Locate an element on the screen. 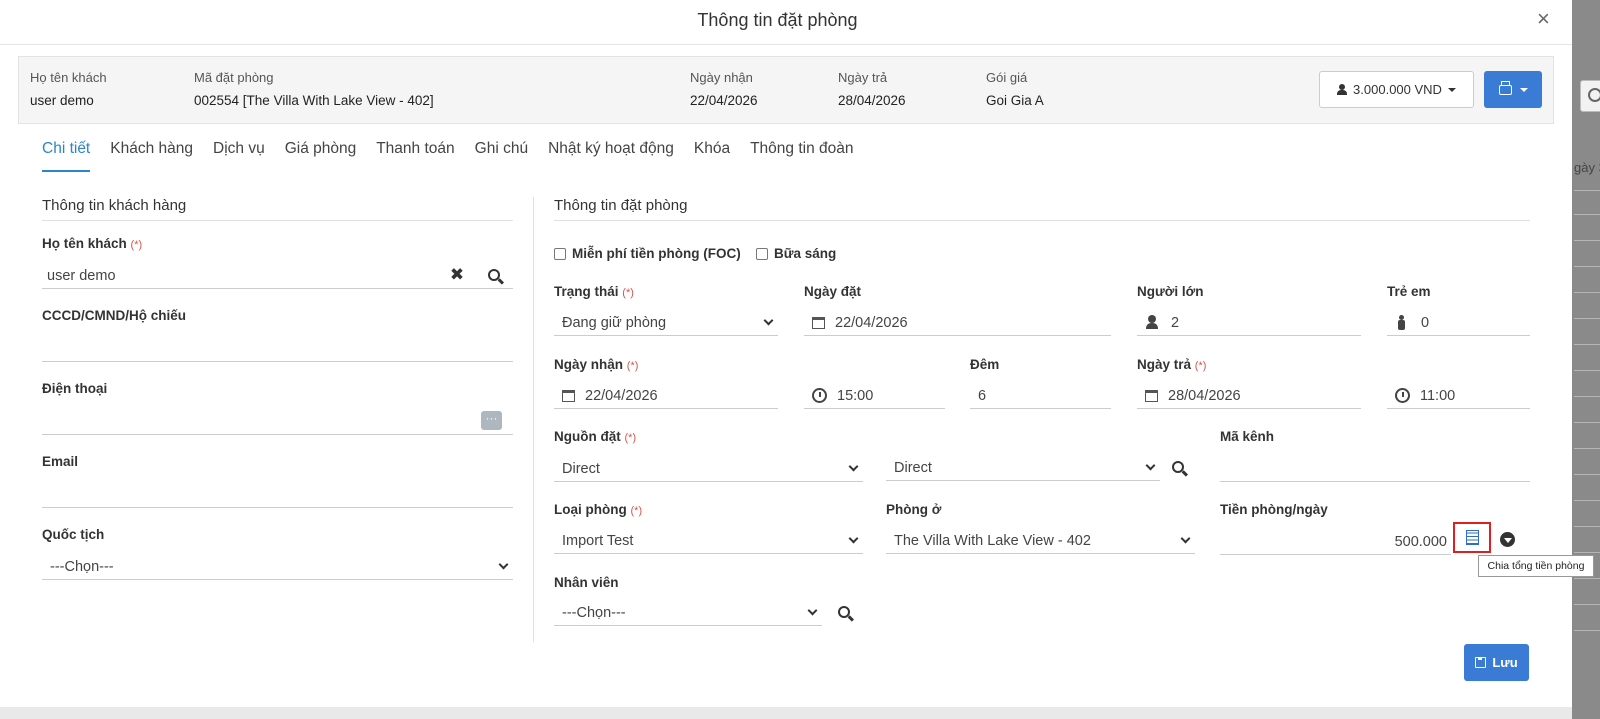 Image resolution: width=1600 pixels, height=719 pixels. calendar-icon is located at coordinates (1151, 395).